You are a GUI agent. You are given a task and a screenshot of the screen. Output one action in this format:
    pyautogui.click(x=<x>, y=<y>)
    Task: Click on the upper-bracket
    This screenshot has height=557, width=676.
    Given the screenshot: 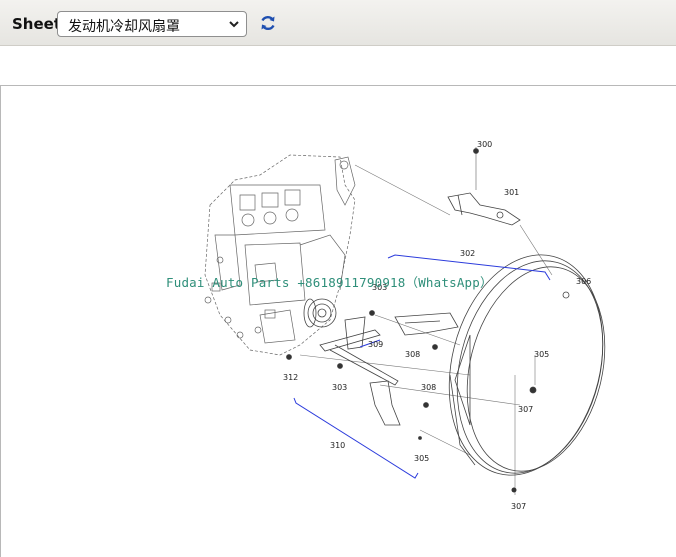 What is the action you would take?
    pyautogui.click(x=484, y=186)
    